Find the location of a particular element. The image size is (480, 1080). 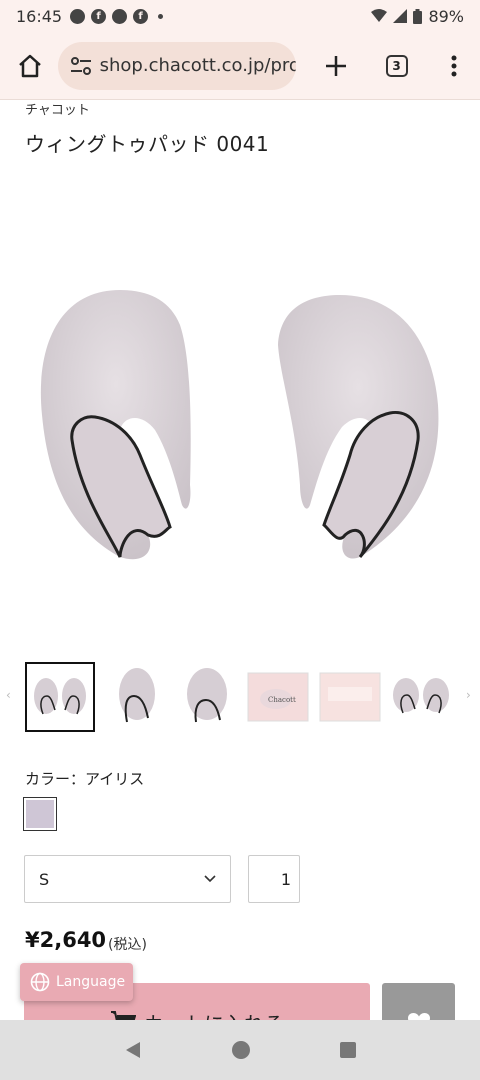

wifi-icon is located at coordinates (379, 15).